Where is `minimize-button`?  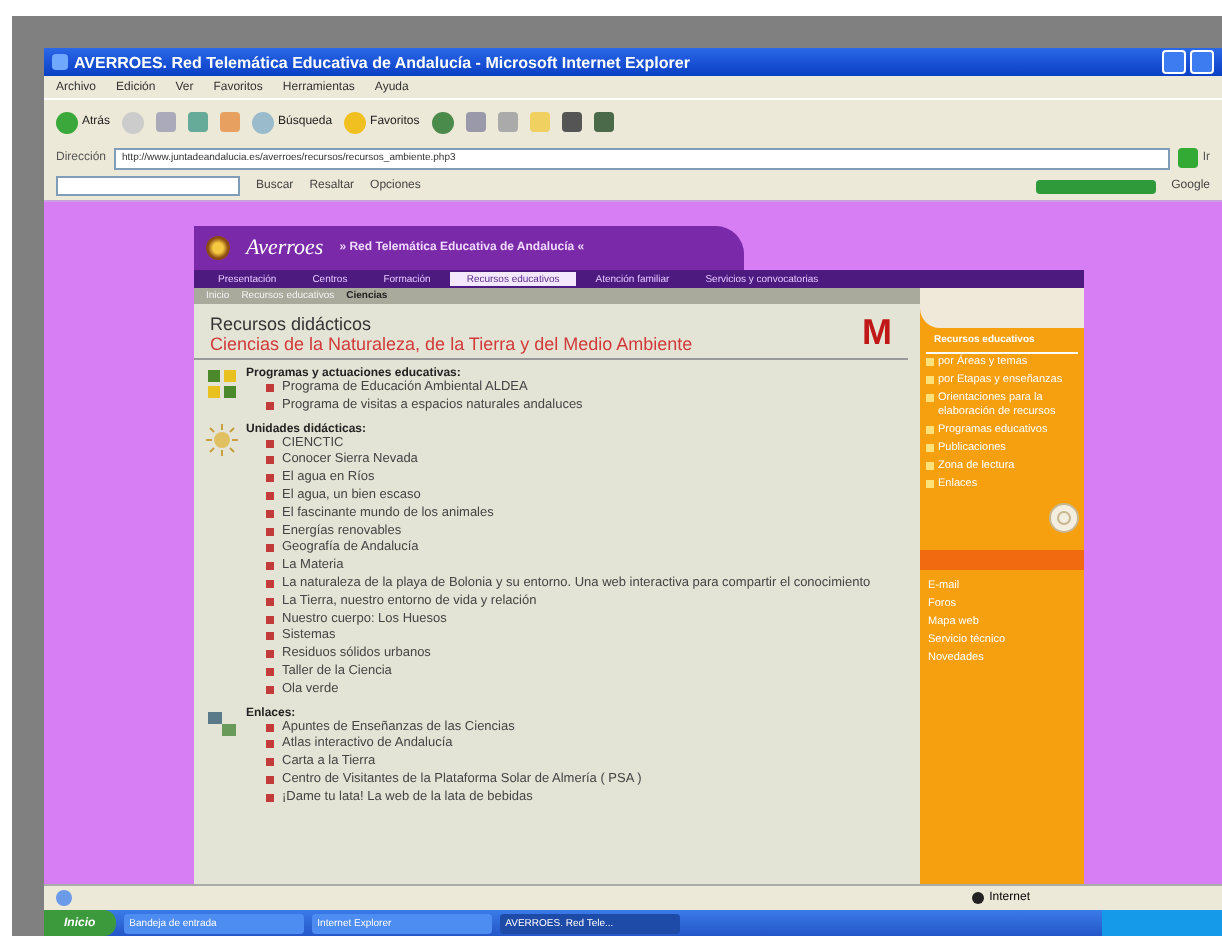 minimize-button is located at coordinates (1174, 62).